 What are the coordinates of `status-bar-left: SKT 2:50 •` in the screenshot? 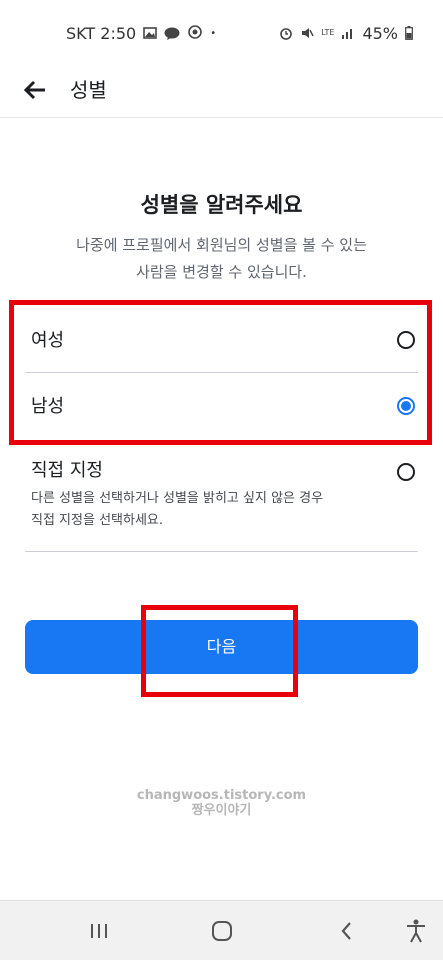 It's located at (141, 33).